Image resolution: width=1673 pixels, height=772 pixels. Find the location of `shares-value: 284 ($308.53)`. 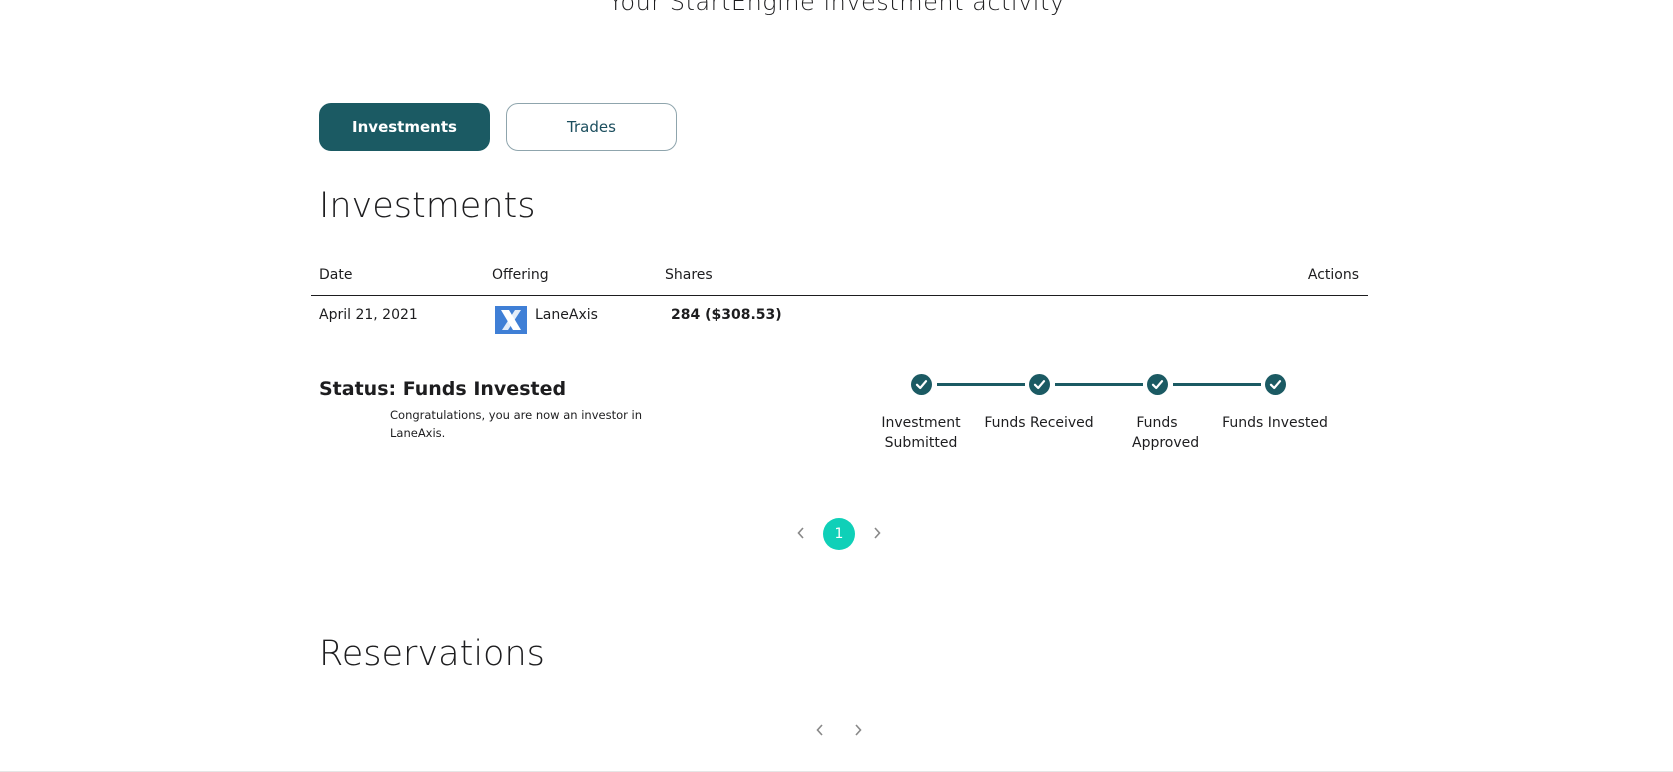

shares-value: 284 ($308.53) is located at coordinates (726, 315).